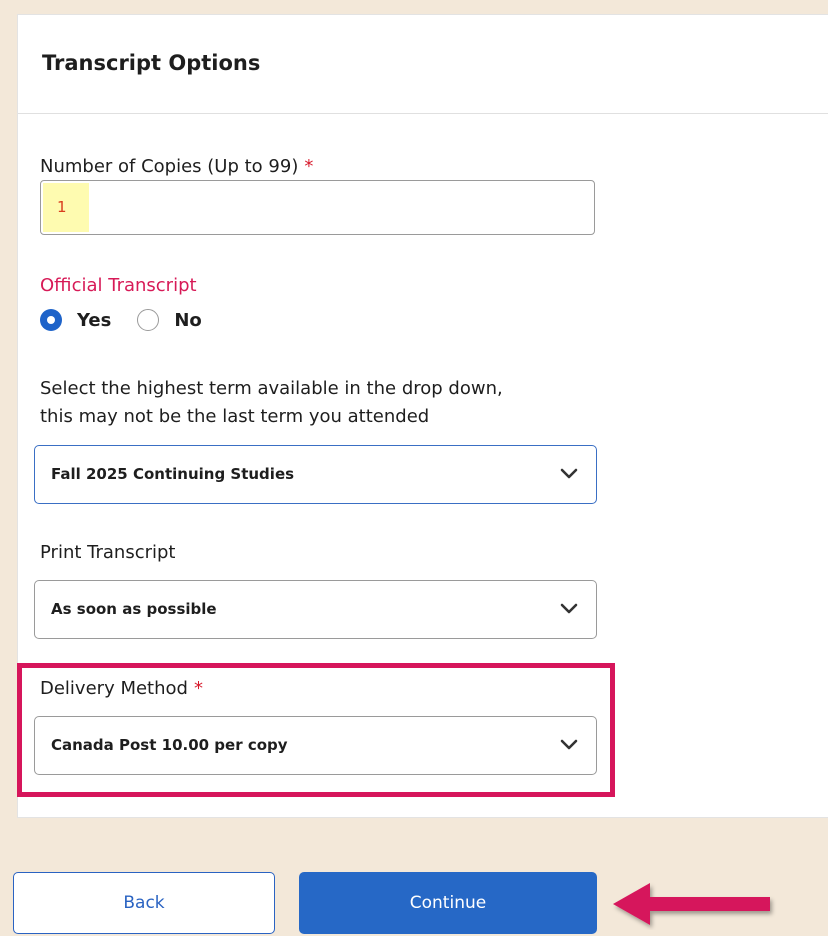  What do you see at coordinates (423, 113) in the screenshot?
I see `title-divider` at bounding box center [423, 113].